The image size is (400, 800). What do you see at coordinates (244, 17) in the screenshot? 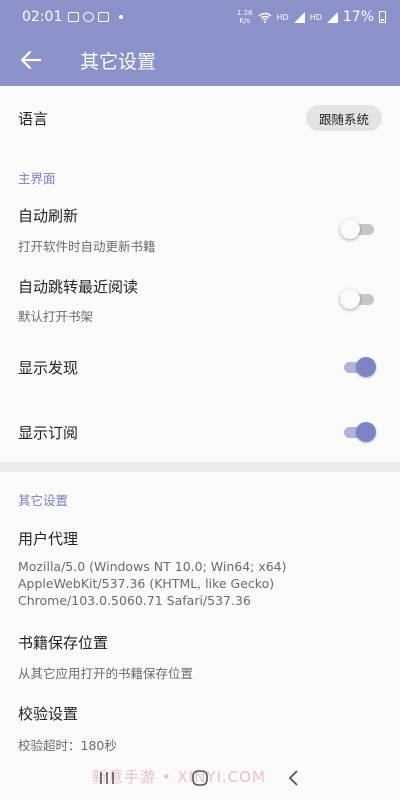
I see `network-speed: 1.28 K/s` at bounding box center [244, 17].